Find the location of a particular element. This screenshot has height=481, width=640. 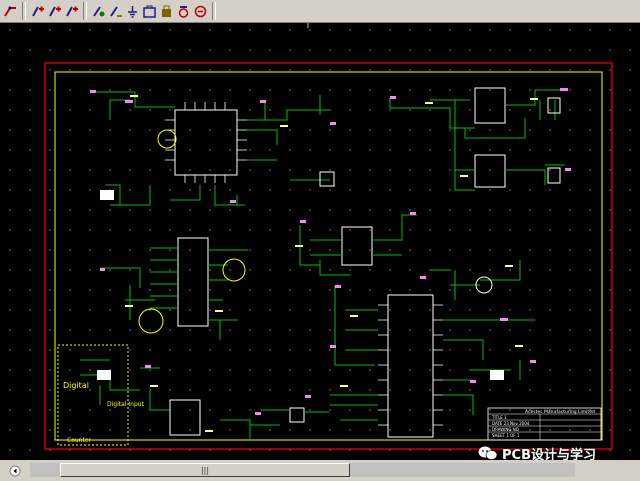

title-block-row4: SHEET 1 OF 1 is located at coordinates (506, 435).